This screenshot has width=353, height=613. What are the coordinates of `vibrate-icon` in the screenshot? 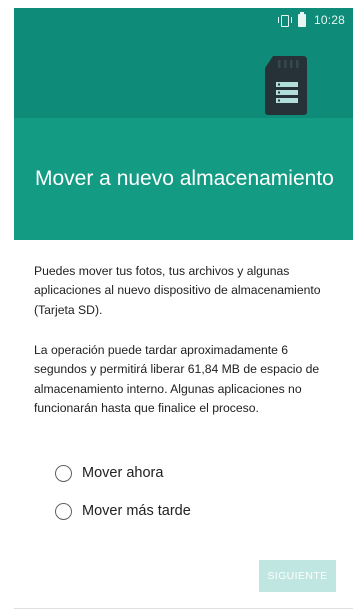 It's located at (284, 20).